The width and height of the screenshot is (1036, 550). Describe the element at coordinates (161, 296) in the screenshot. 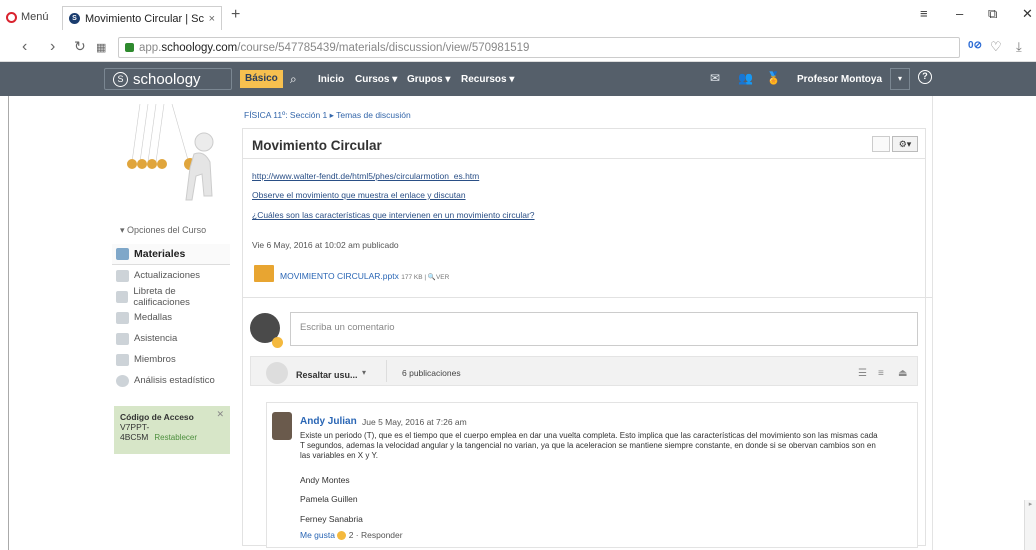

I see `sidebar-item-label: Libreta de calificaciones` at that location.